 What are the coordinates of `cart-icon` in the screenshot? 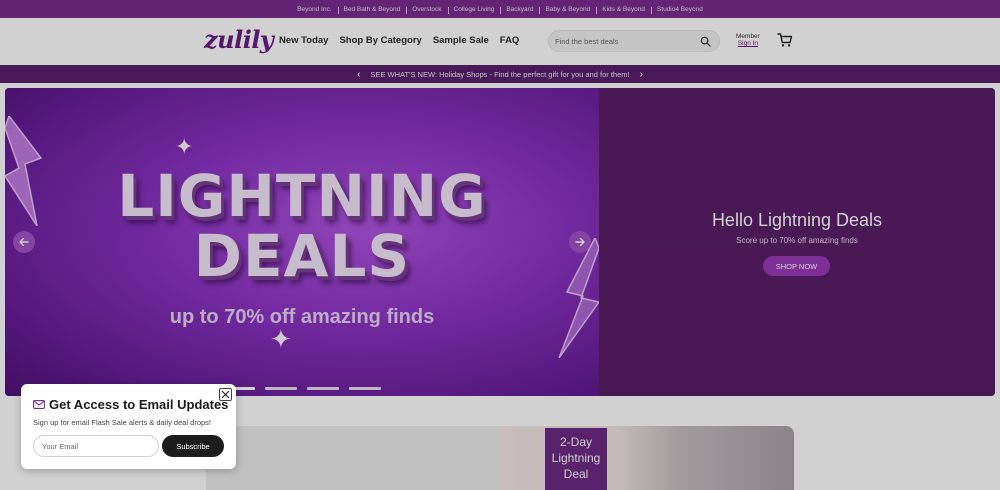 It's located at (785, 40).